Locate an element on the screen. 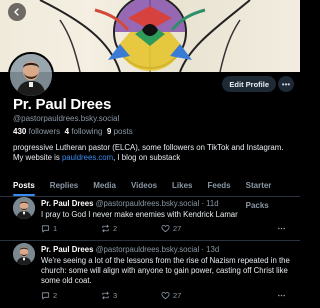 The image size is (320, 308). tab-posts: Posts is located at coordinates (24, 186).